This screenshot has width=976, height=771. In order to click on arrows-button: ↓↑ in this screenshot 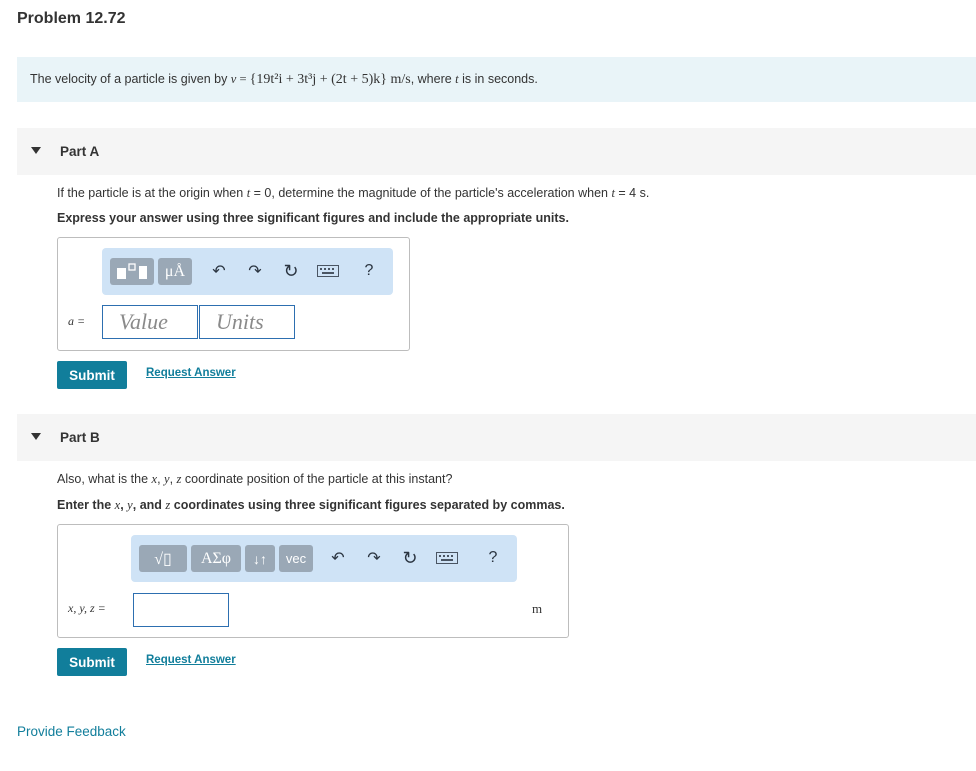, I will do `click(260, 558)`.